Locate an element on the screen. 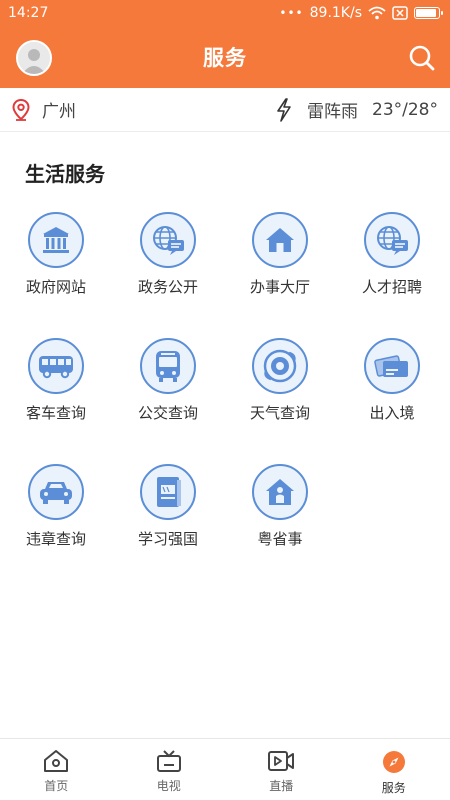 The image size is (450, 800). user-avatar is located at coordinates (34, 58).